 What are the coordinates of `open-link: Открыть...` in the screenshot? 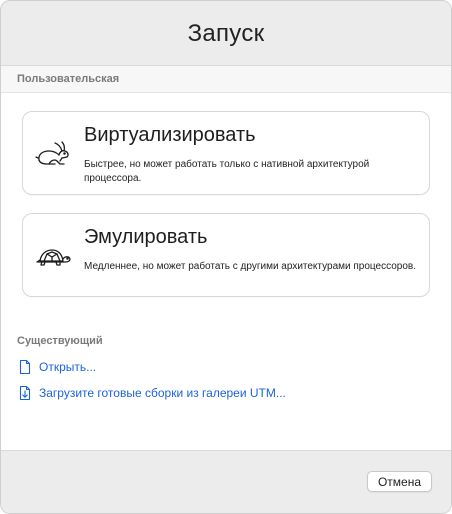 It's located at (57, 367).